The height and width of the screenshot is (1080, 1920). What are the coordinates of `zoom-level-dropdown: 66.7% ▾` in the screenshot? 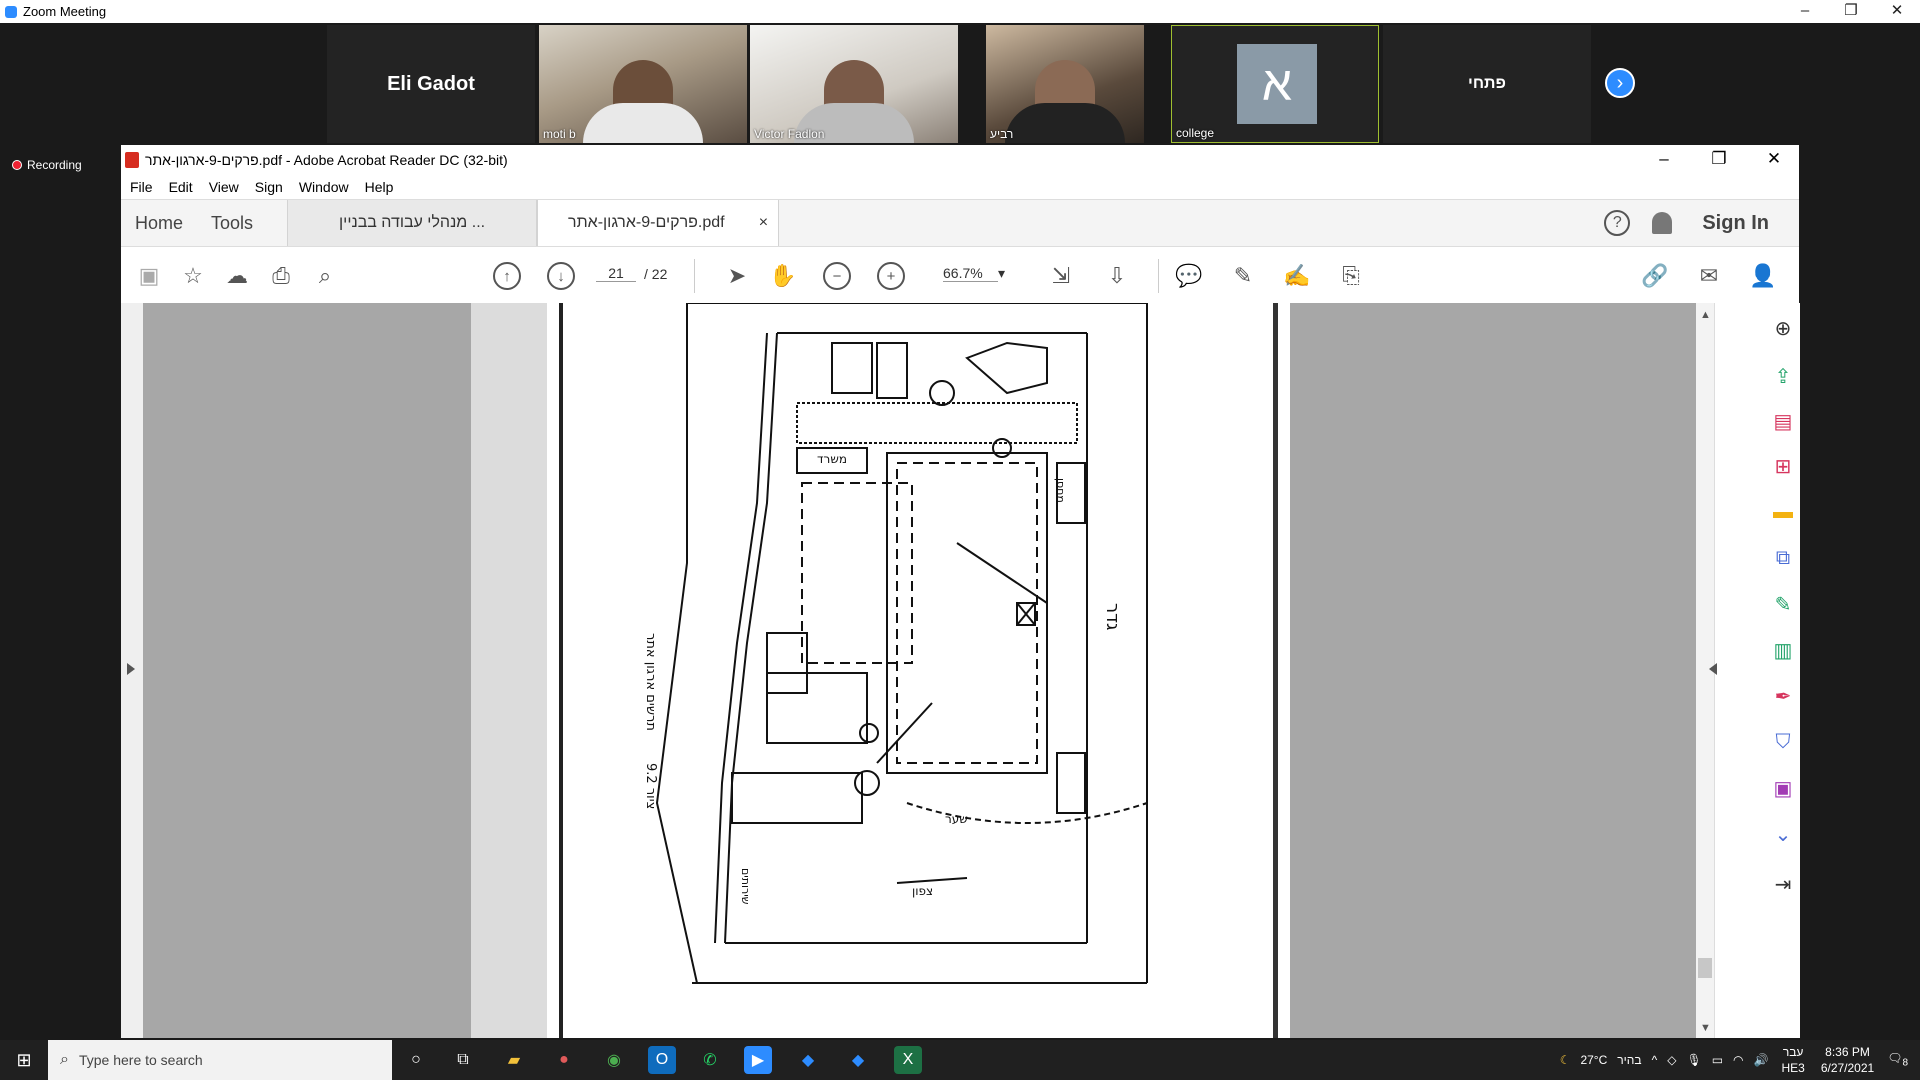 It's located at (974, 273).